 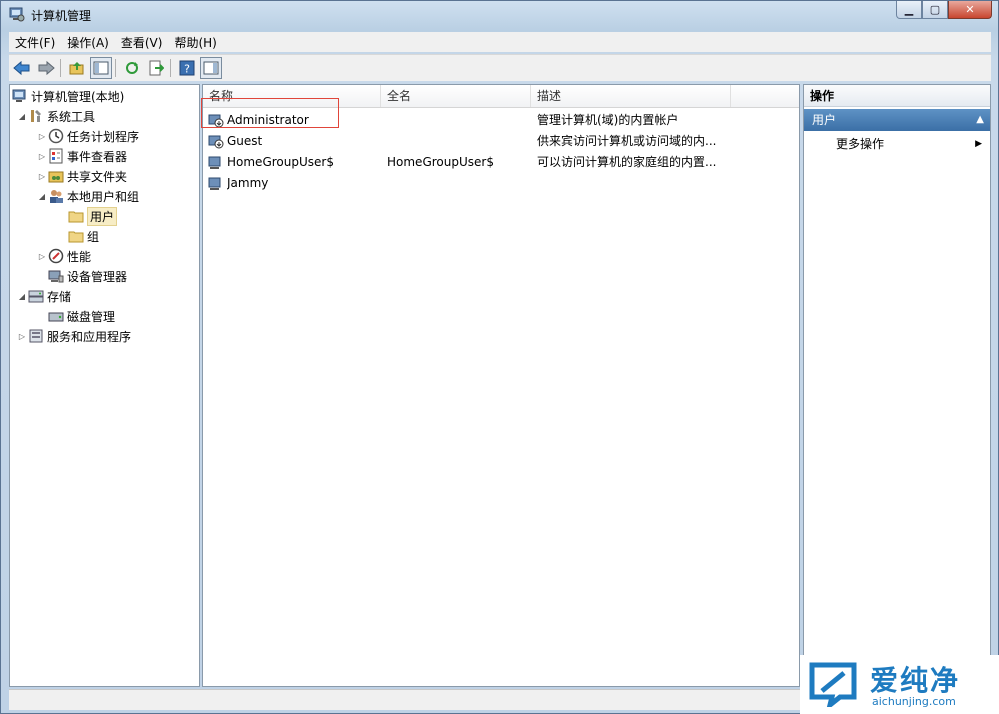 What do you see at coordinates (36, 116) in the screenshot?
I see `system-tools-icon` at bounding box center [36, 116].